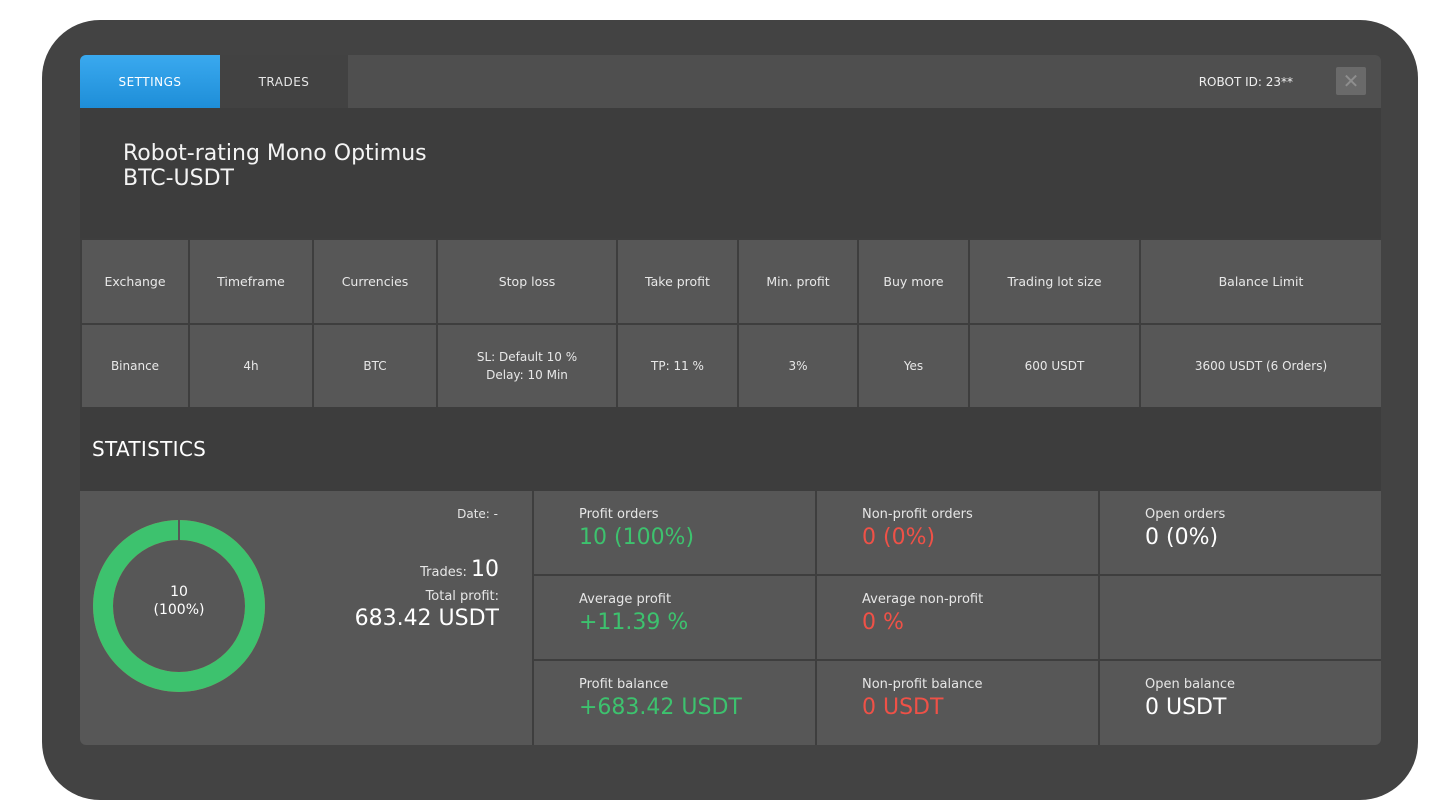  I want to click on stat-label: Average non-profit, so click(923, 599).